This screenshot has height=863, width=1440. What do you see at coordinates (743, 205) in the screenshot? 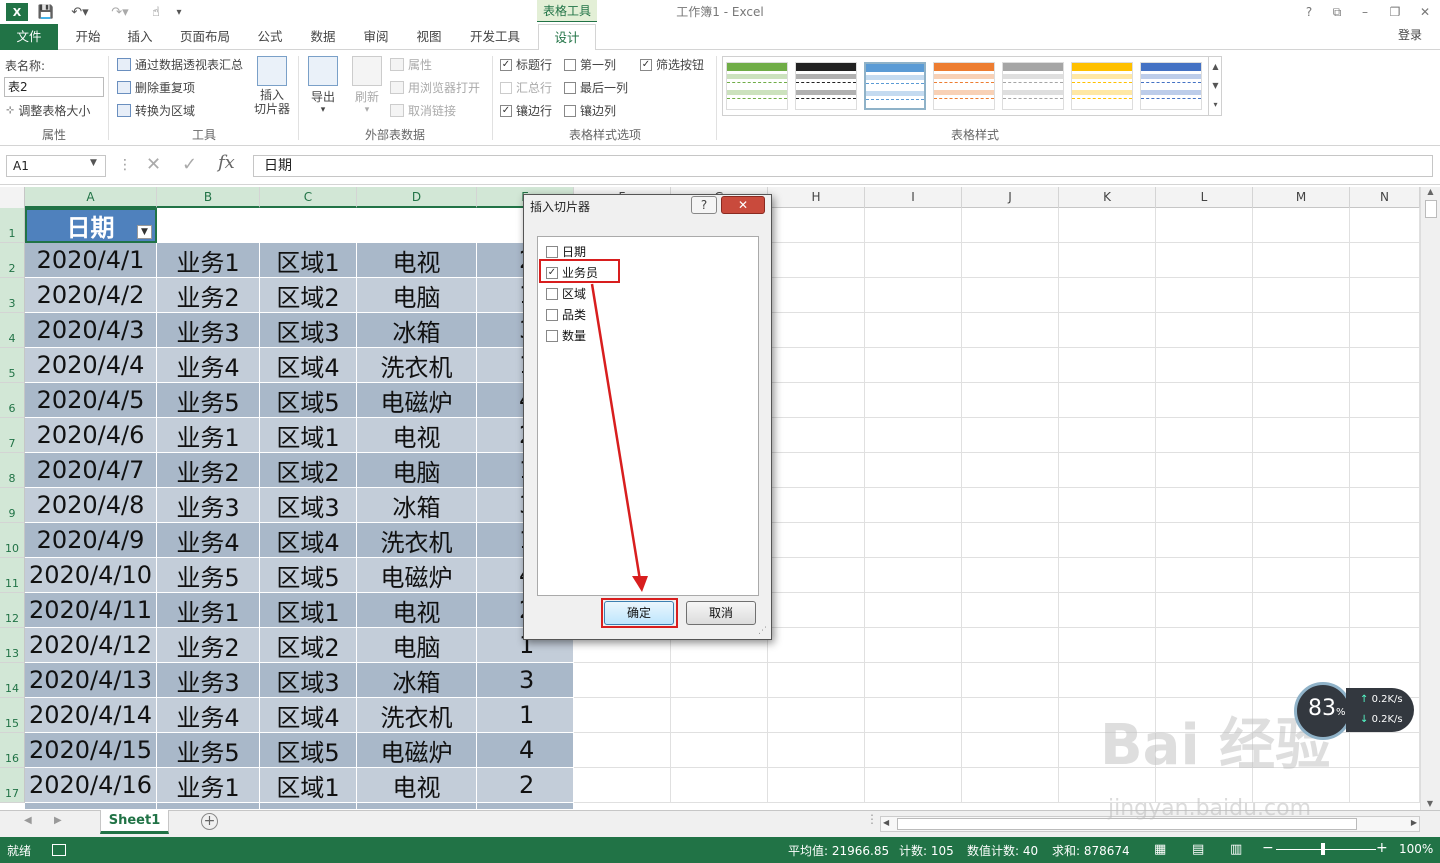
I see `dialog-close-button: ✕` at bounding box center [743, 205].